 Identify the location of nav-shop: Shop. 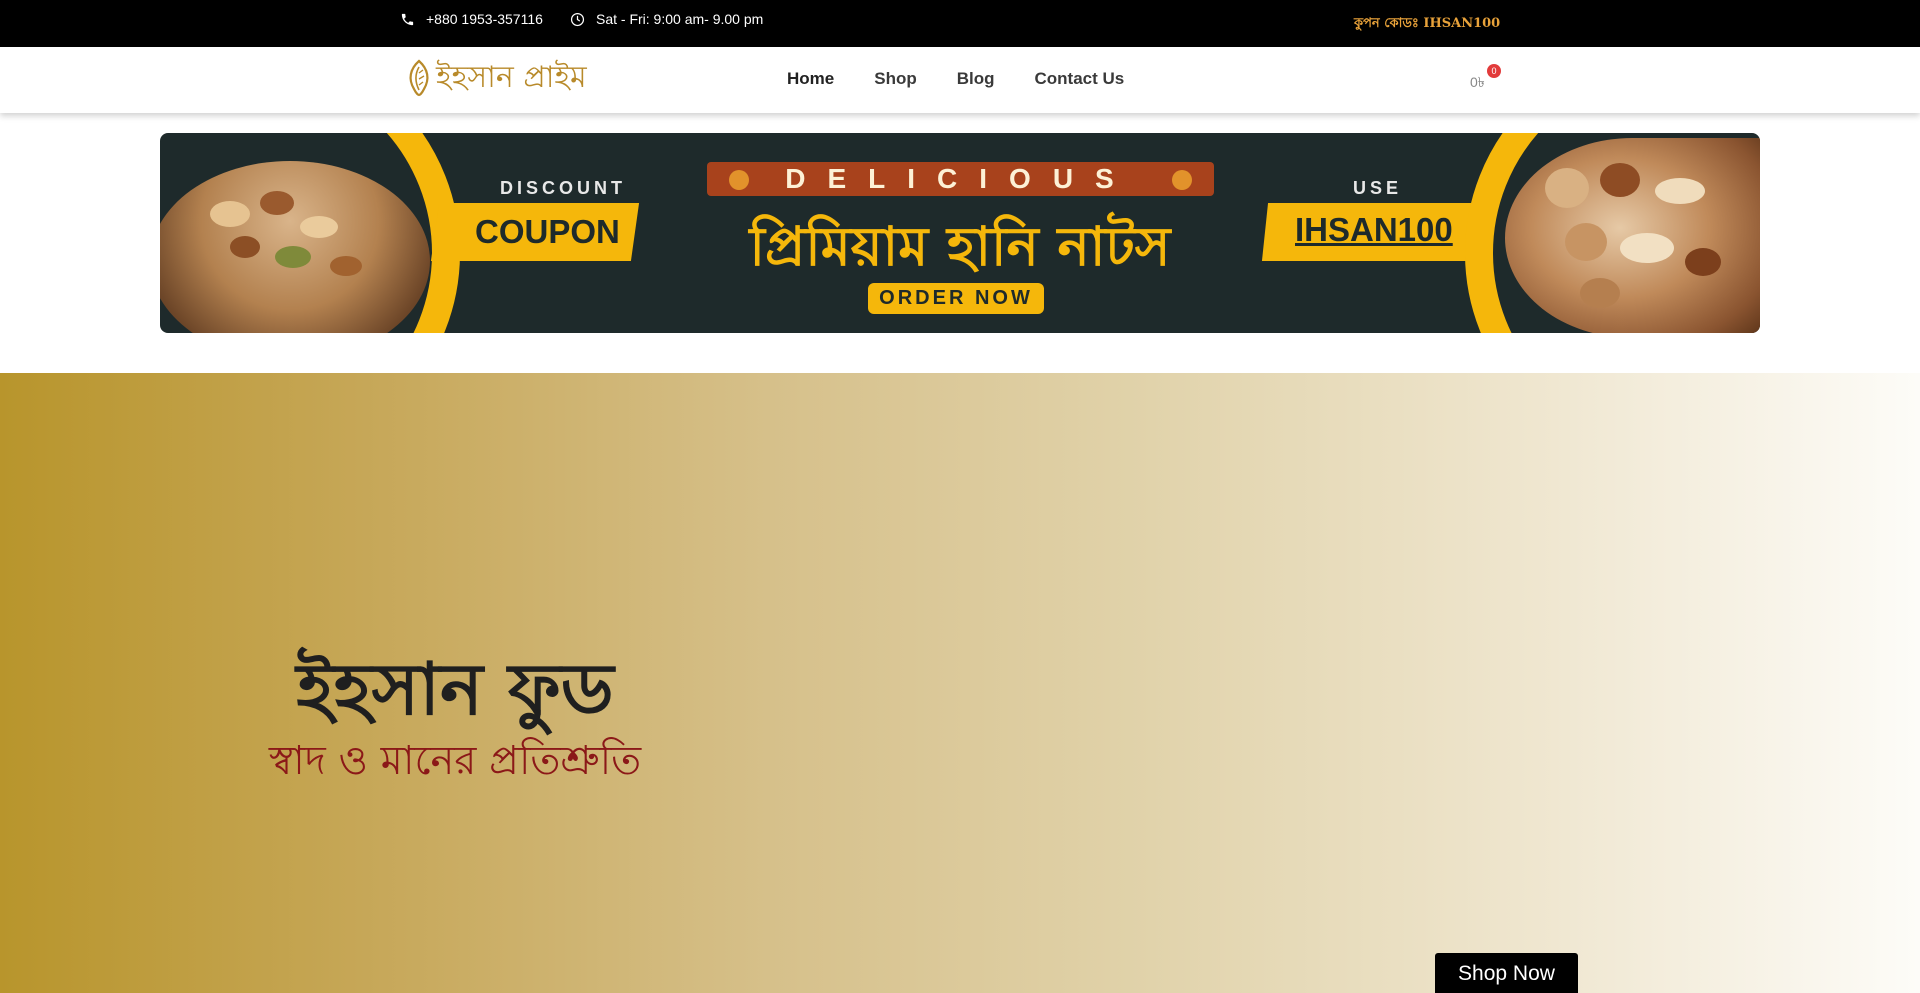
(895, 79).